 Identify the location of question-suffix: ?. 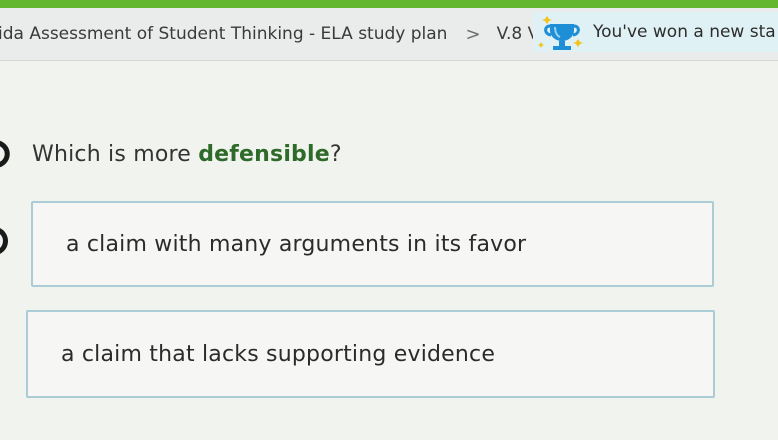
(335, 154).